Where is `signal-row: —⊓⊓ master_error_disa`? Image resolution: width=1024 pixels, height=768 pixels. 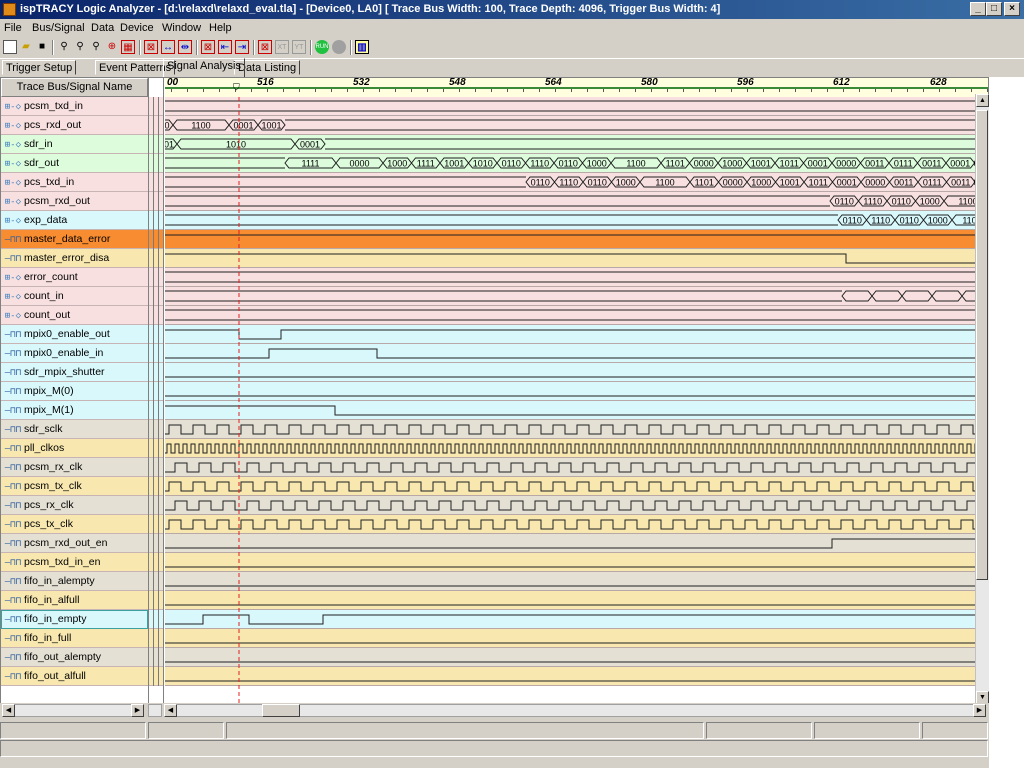 signal-row: —⊓⊓ master_error_disa is located at coordinates (74, 258).